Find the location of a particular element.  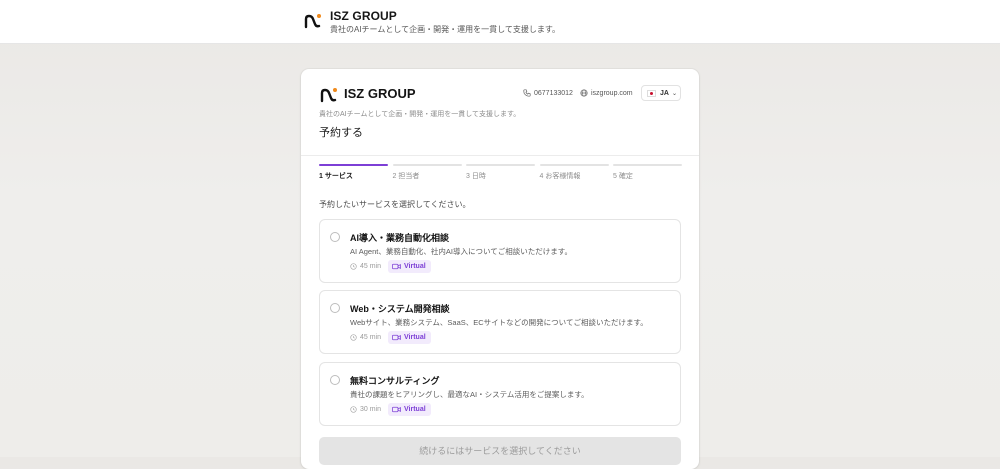

continue-button: 続けるにはサービスを選択してください is located at coordinates (500, 451).